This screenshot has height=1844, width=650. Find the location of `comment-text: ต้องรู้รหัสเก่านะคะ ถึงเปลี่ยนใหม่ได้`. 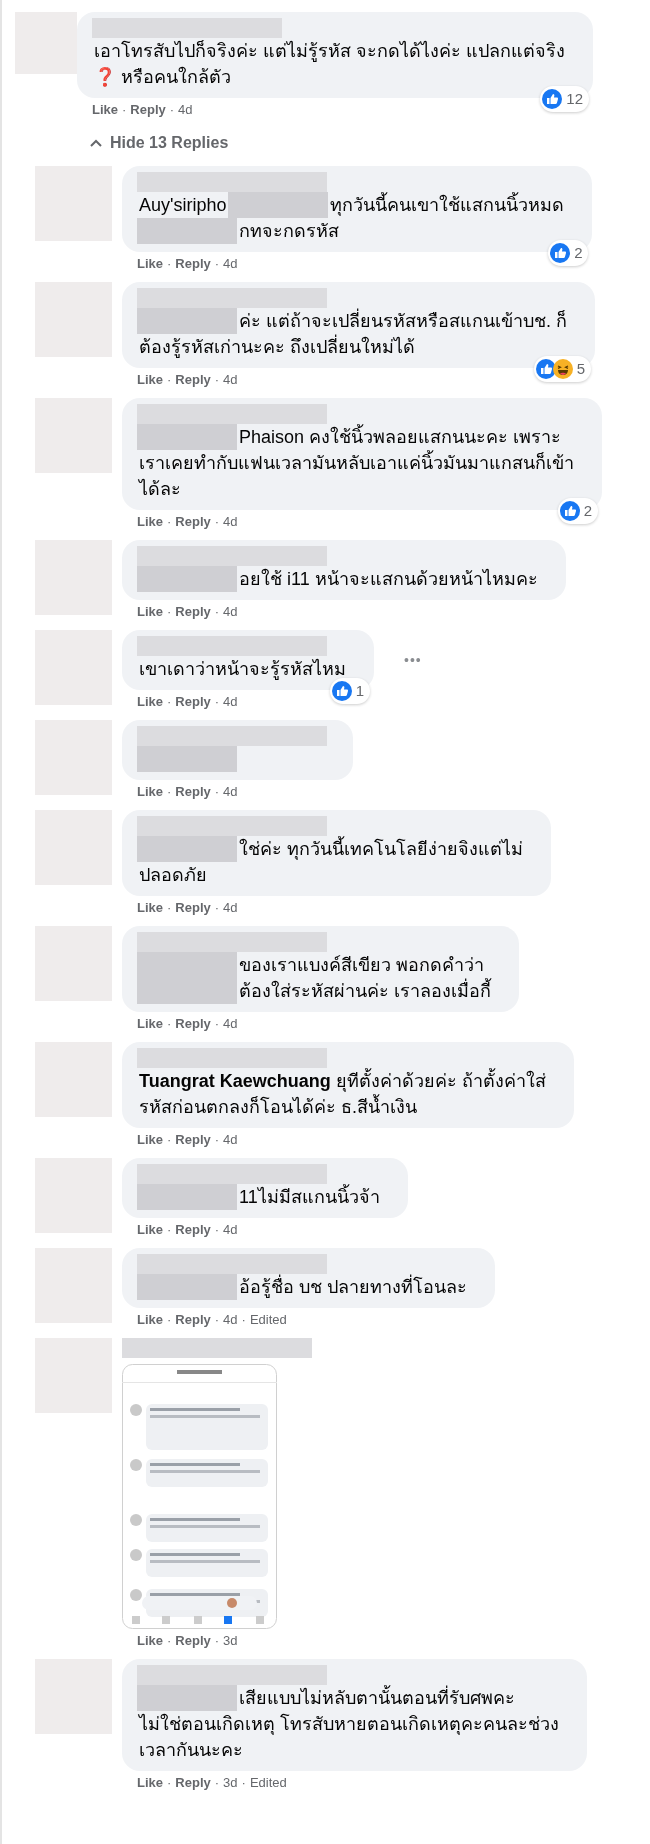

comment-text: ต้องรู้รหัสเก่านะคะ ถึงเปลี่ยนใหม่ได้ is located at coordinates (277, 347).